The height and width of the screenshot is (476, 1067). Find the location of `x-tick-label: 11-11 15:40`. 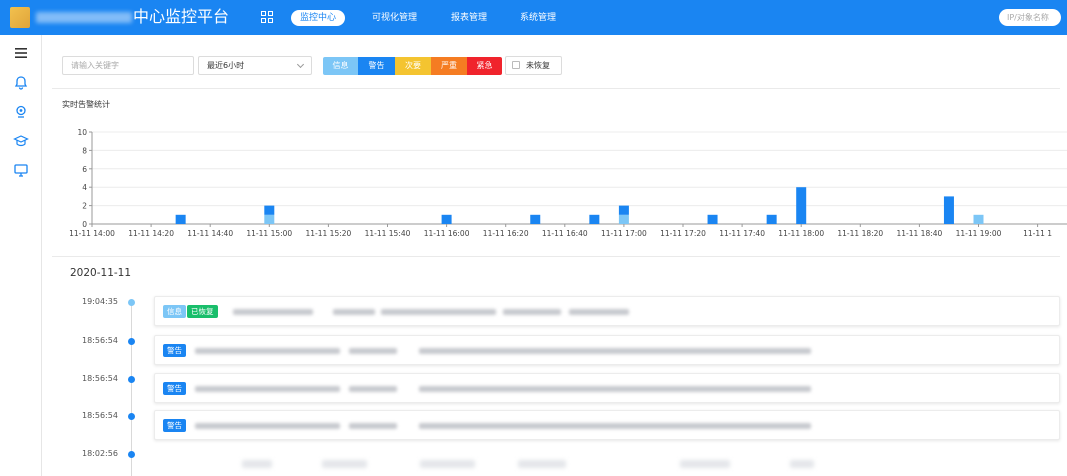

x-tick-label: 11-11 15:40 is located at coordinates (388, 233).